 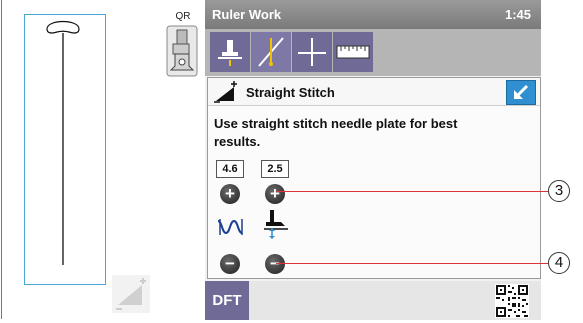 I want to click on diagonal-arrow-icon, so click(x=521, y=91).